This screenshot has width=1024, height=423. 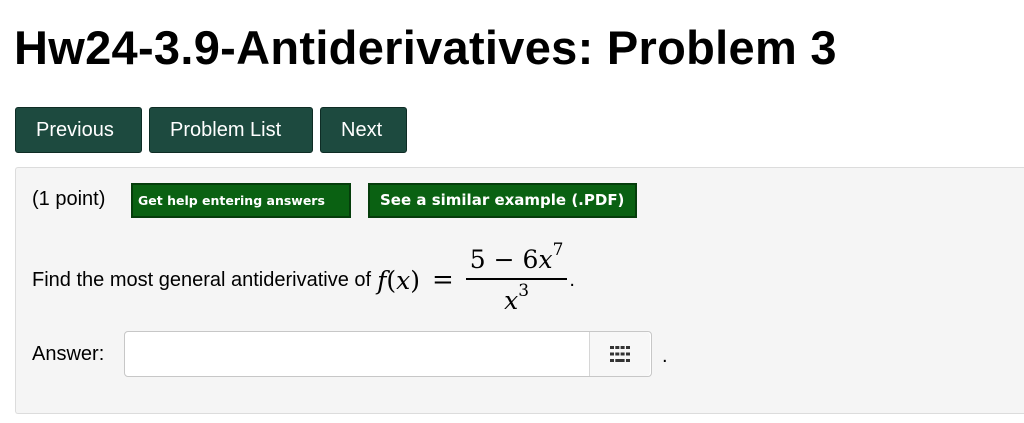 I want to click on equation-palette-button, so click(x=619, y=354).